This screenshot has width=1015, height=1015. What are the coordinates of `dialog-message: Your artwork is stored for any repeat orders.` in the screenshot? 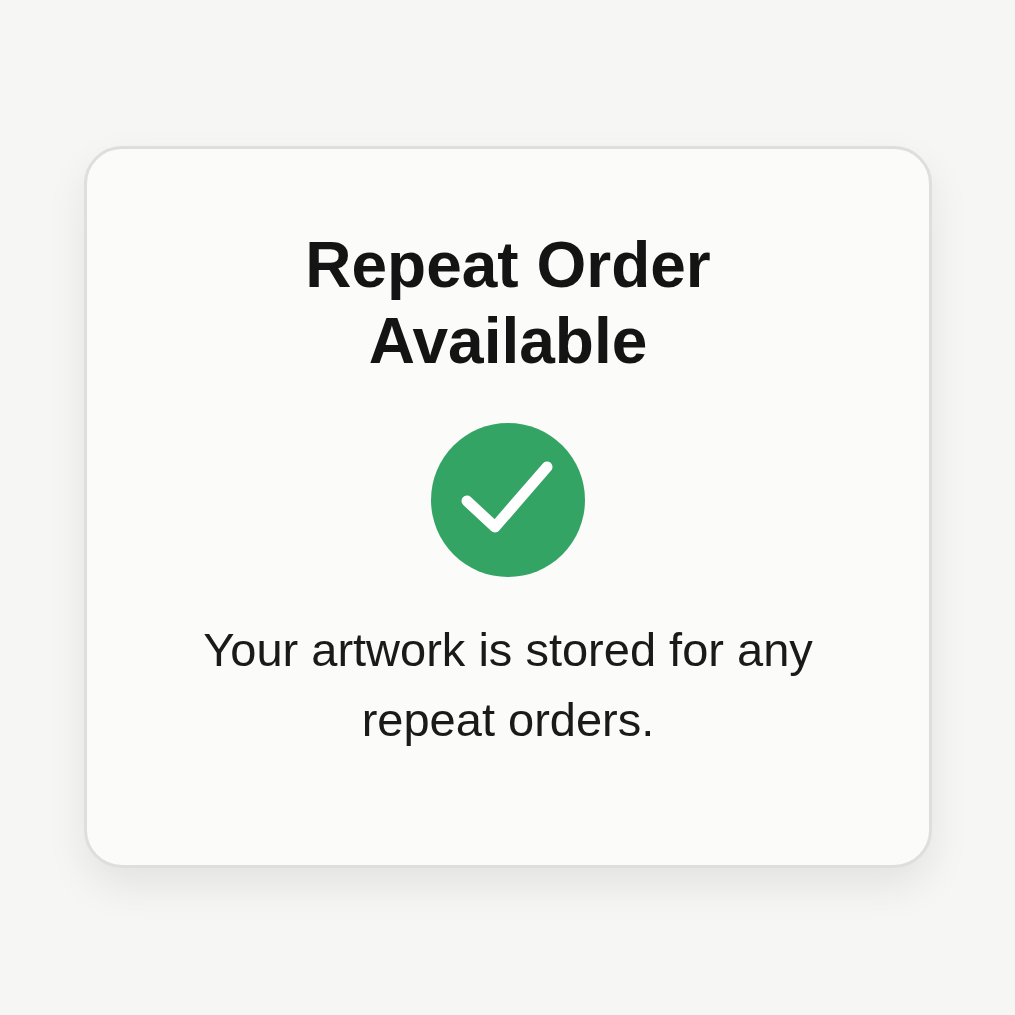 It's located at (508, 685).